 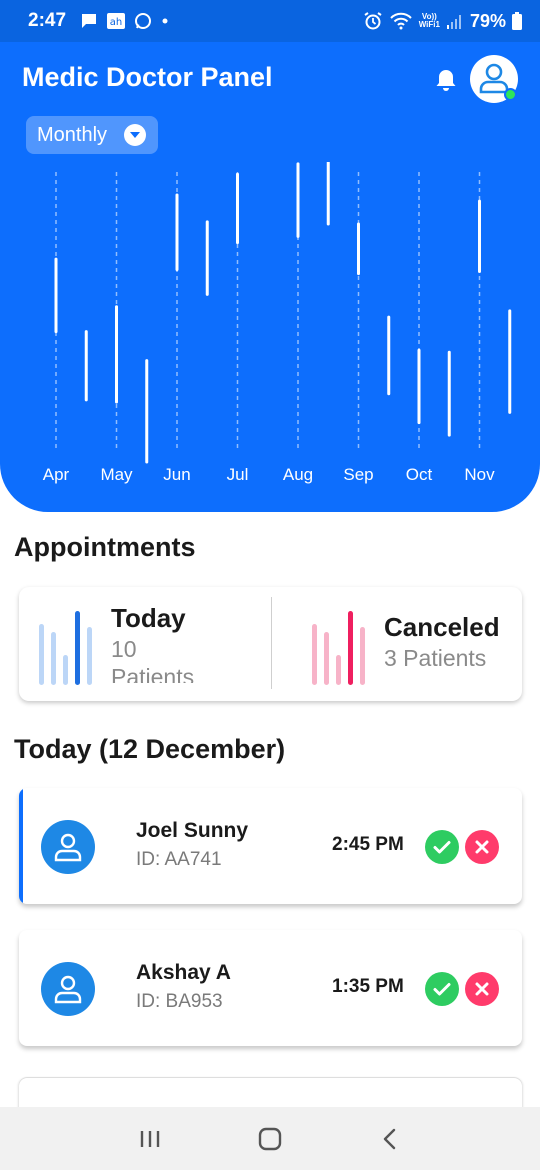 What do you see at coordinates (517, 21) in the screenshot?
I see `battery-icon` at bounding box center [517, 21].